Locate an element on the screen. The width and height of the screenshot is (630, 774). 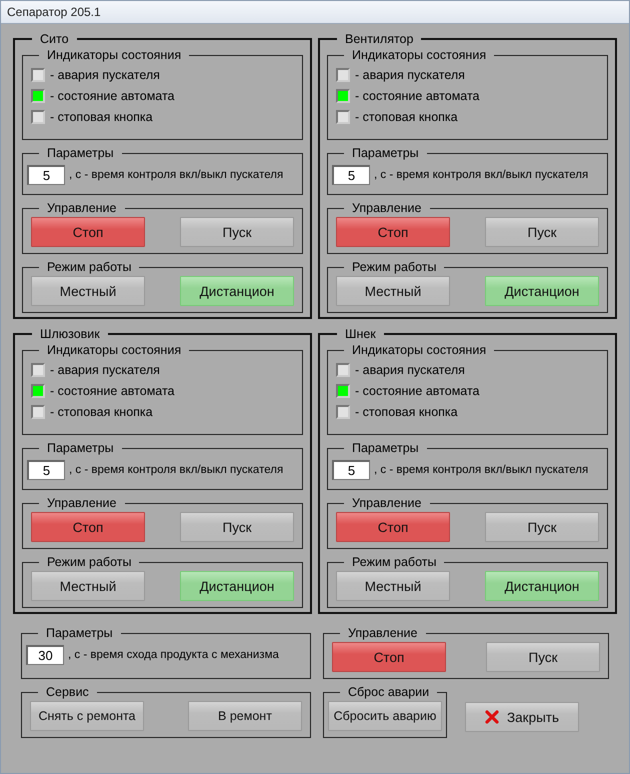
group-label: Сервис is located at coordinates (67, 692).